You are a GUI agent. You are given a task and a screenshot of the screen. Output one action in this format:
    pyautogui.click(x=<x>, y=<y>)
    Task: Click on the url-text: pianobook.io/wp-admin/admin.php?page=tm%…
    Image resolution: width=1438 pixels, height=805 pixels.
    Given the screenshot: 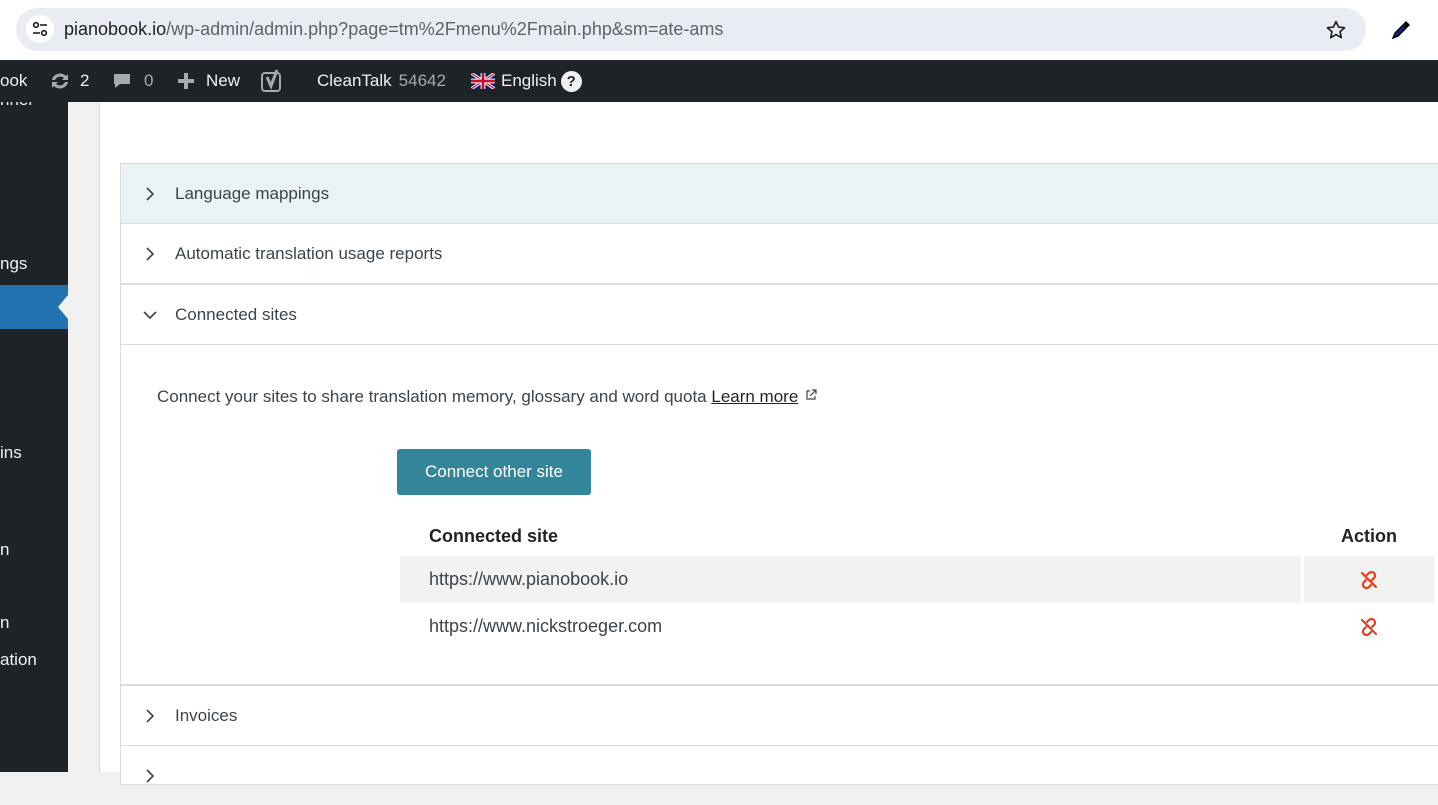 What is the action you would take?
    pyautogui.click(x=393, y=29)
    